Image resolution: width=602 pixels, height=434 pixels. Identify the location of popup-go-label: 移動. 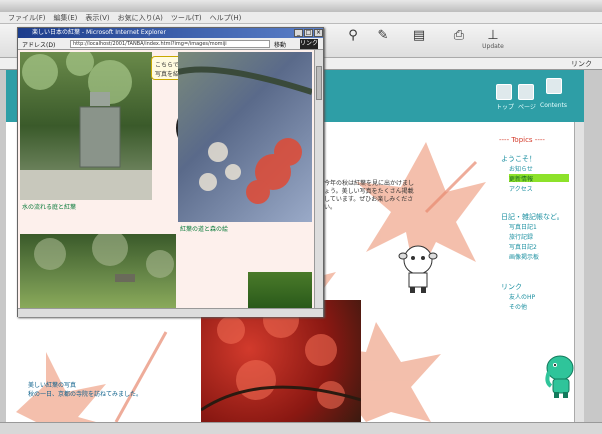
(280, 44).